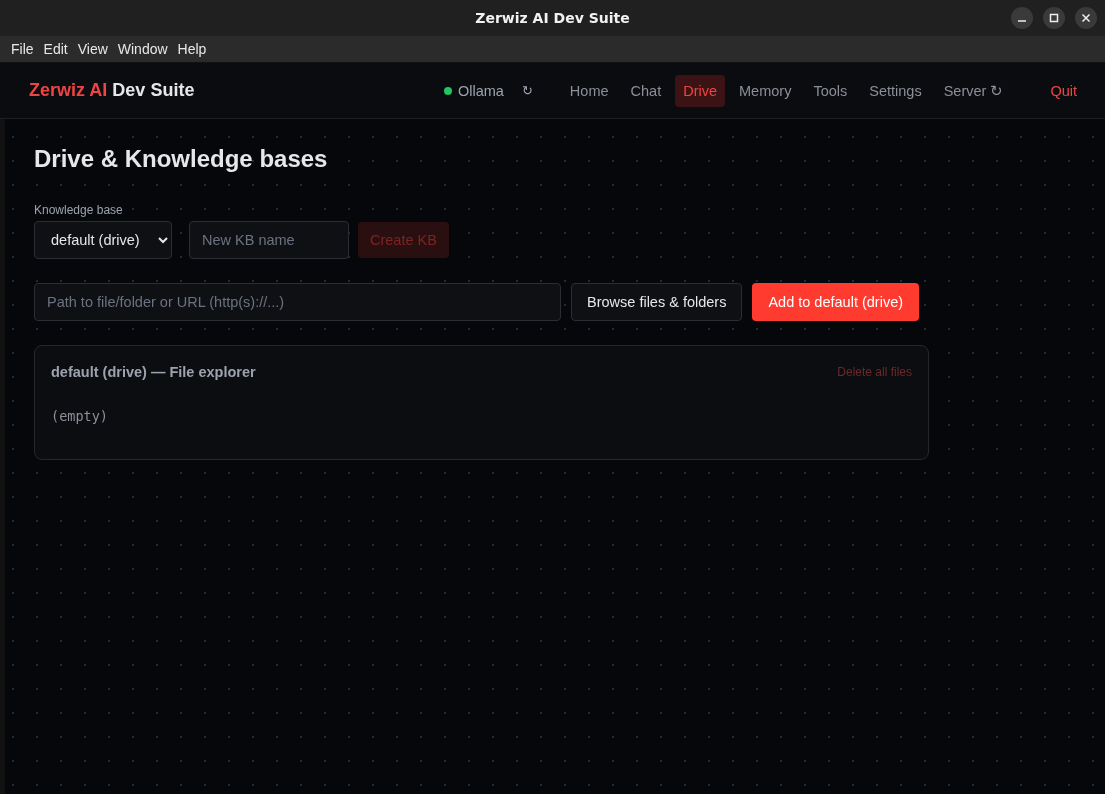 This screenshot has width=1105, height=794. I want to click on menu-item: Edit, so click(55, 49).